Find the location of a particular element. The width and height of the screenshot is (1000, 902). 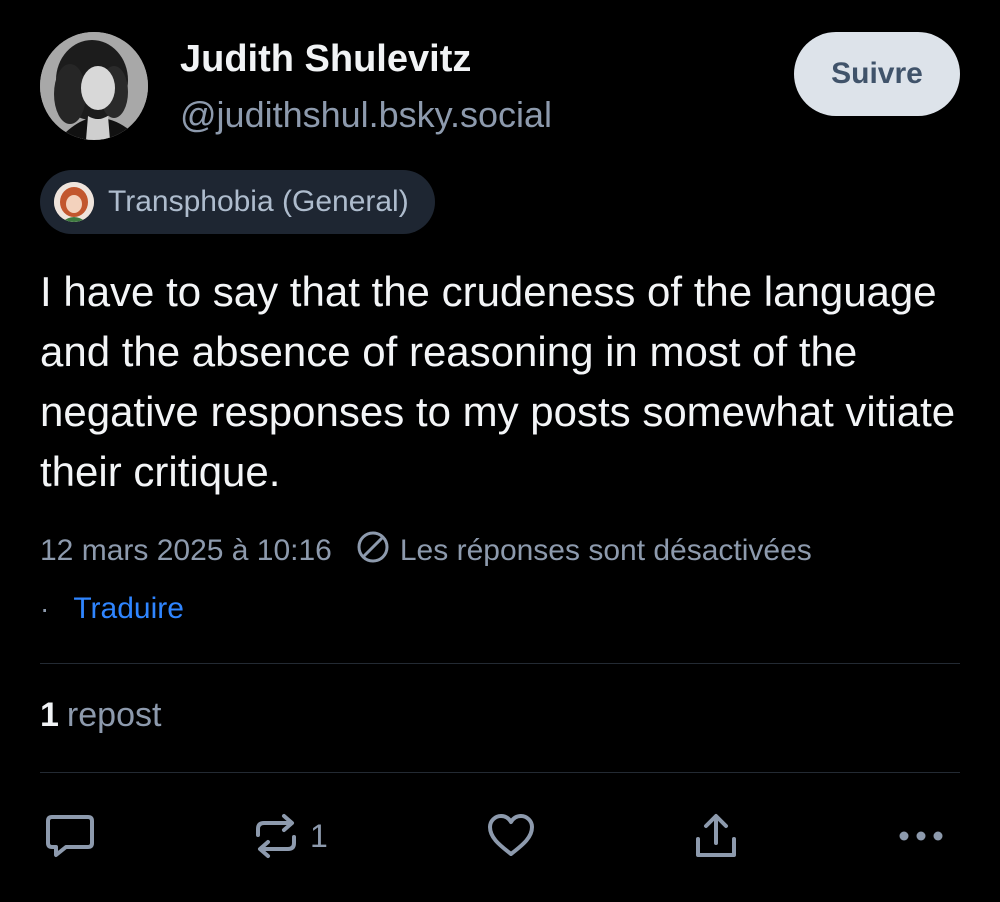

repost-count-number: 1 is located at coordinates (49, 715).